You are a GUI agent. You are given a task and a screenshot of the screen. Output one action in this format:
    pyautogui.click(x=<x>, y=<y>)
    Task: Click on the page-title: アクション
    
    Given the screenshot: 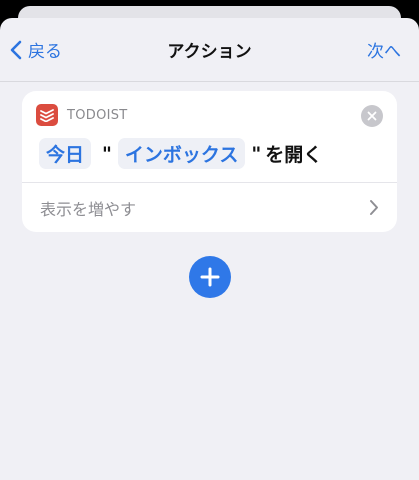 What is the action you would take?
    pyautogui.click(x=209, y=52)
    